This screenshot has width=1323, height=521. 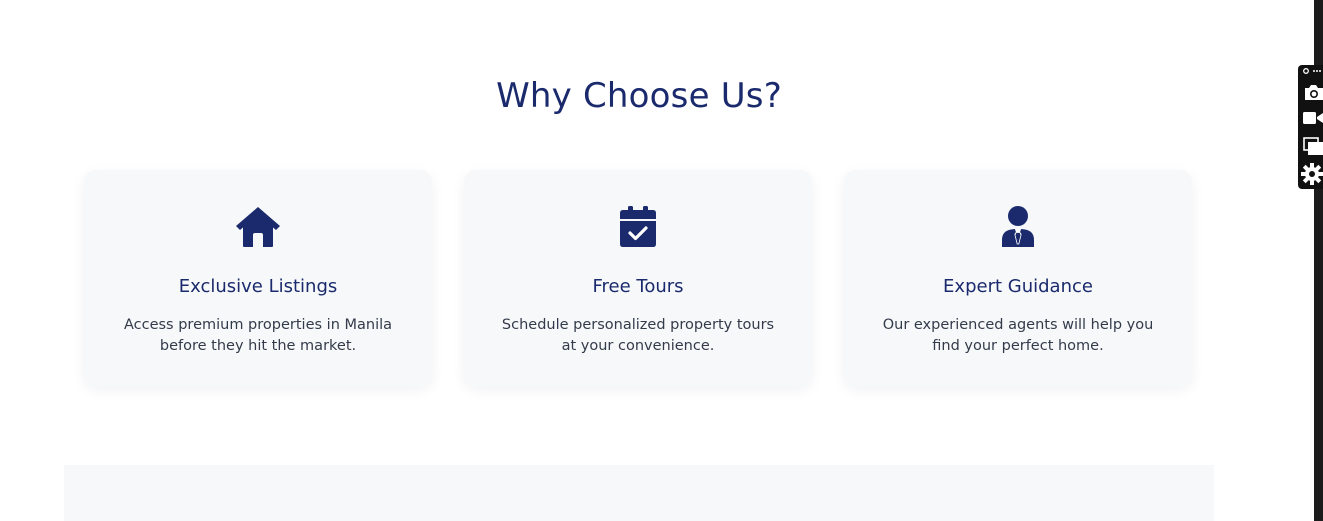 What do you see at coordinates (258, 286) in the screenshot?
I see `feature-title: Exclusive Listings` at bounding box center [258, 286].